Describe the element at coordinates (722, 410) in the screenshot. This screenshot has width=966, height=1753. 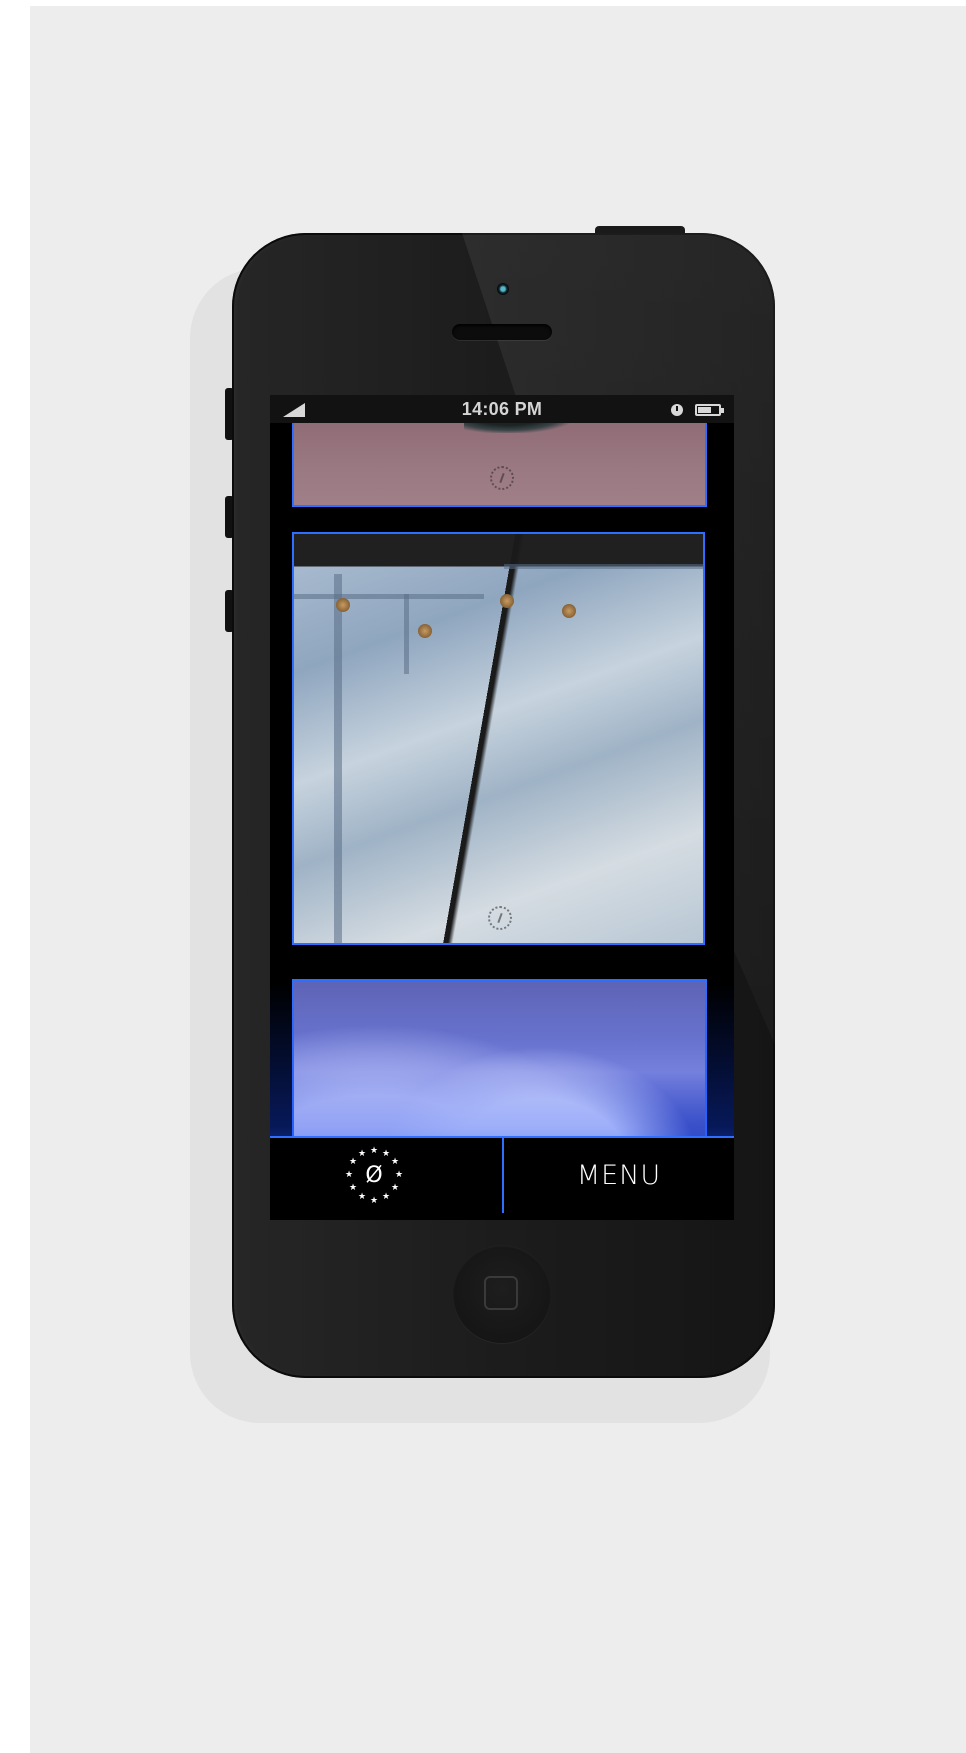
I see `battery-tip` at that location.